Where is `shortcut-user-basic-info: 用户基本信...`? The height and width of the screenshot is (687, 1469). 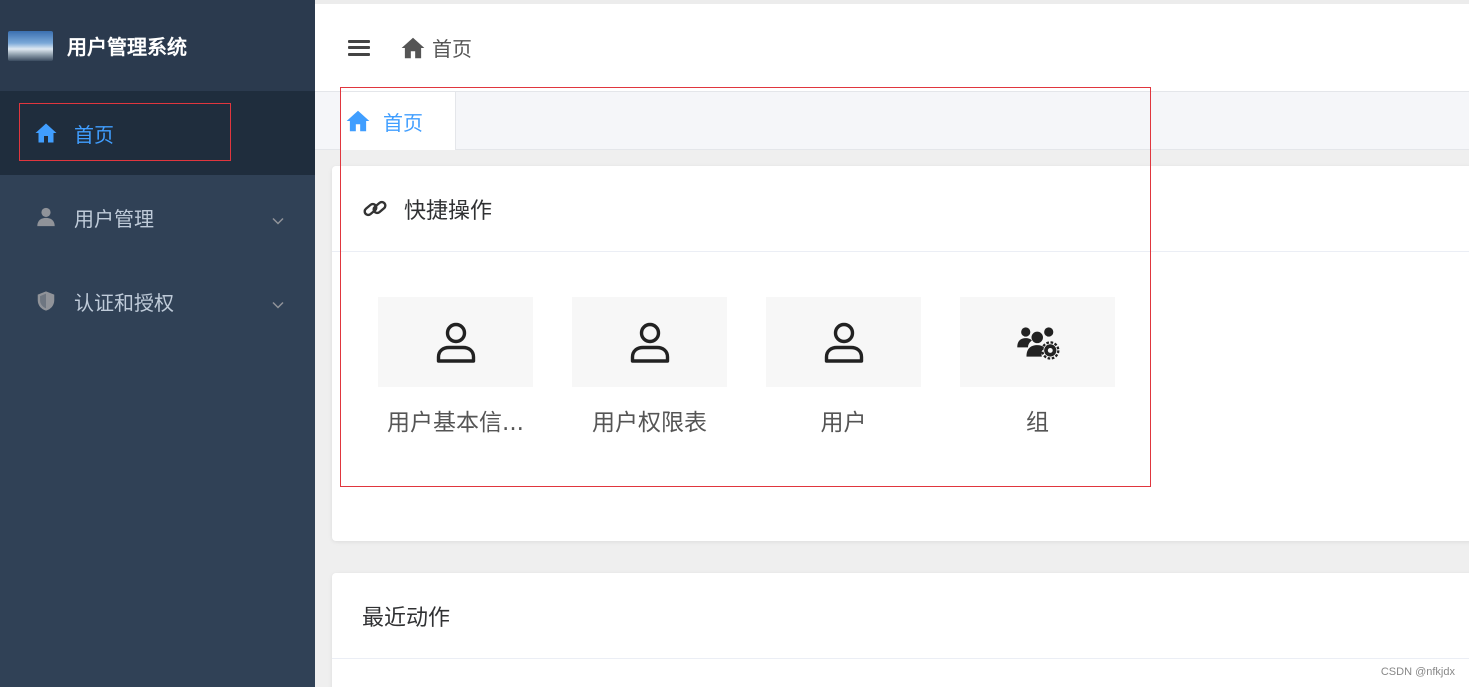 shortcut-user-basic-info: 用户基本信... is located at coordinates (455, 367).